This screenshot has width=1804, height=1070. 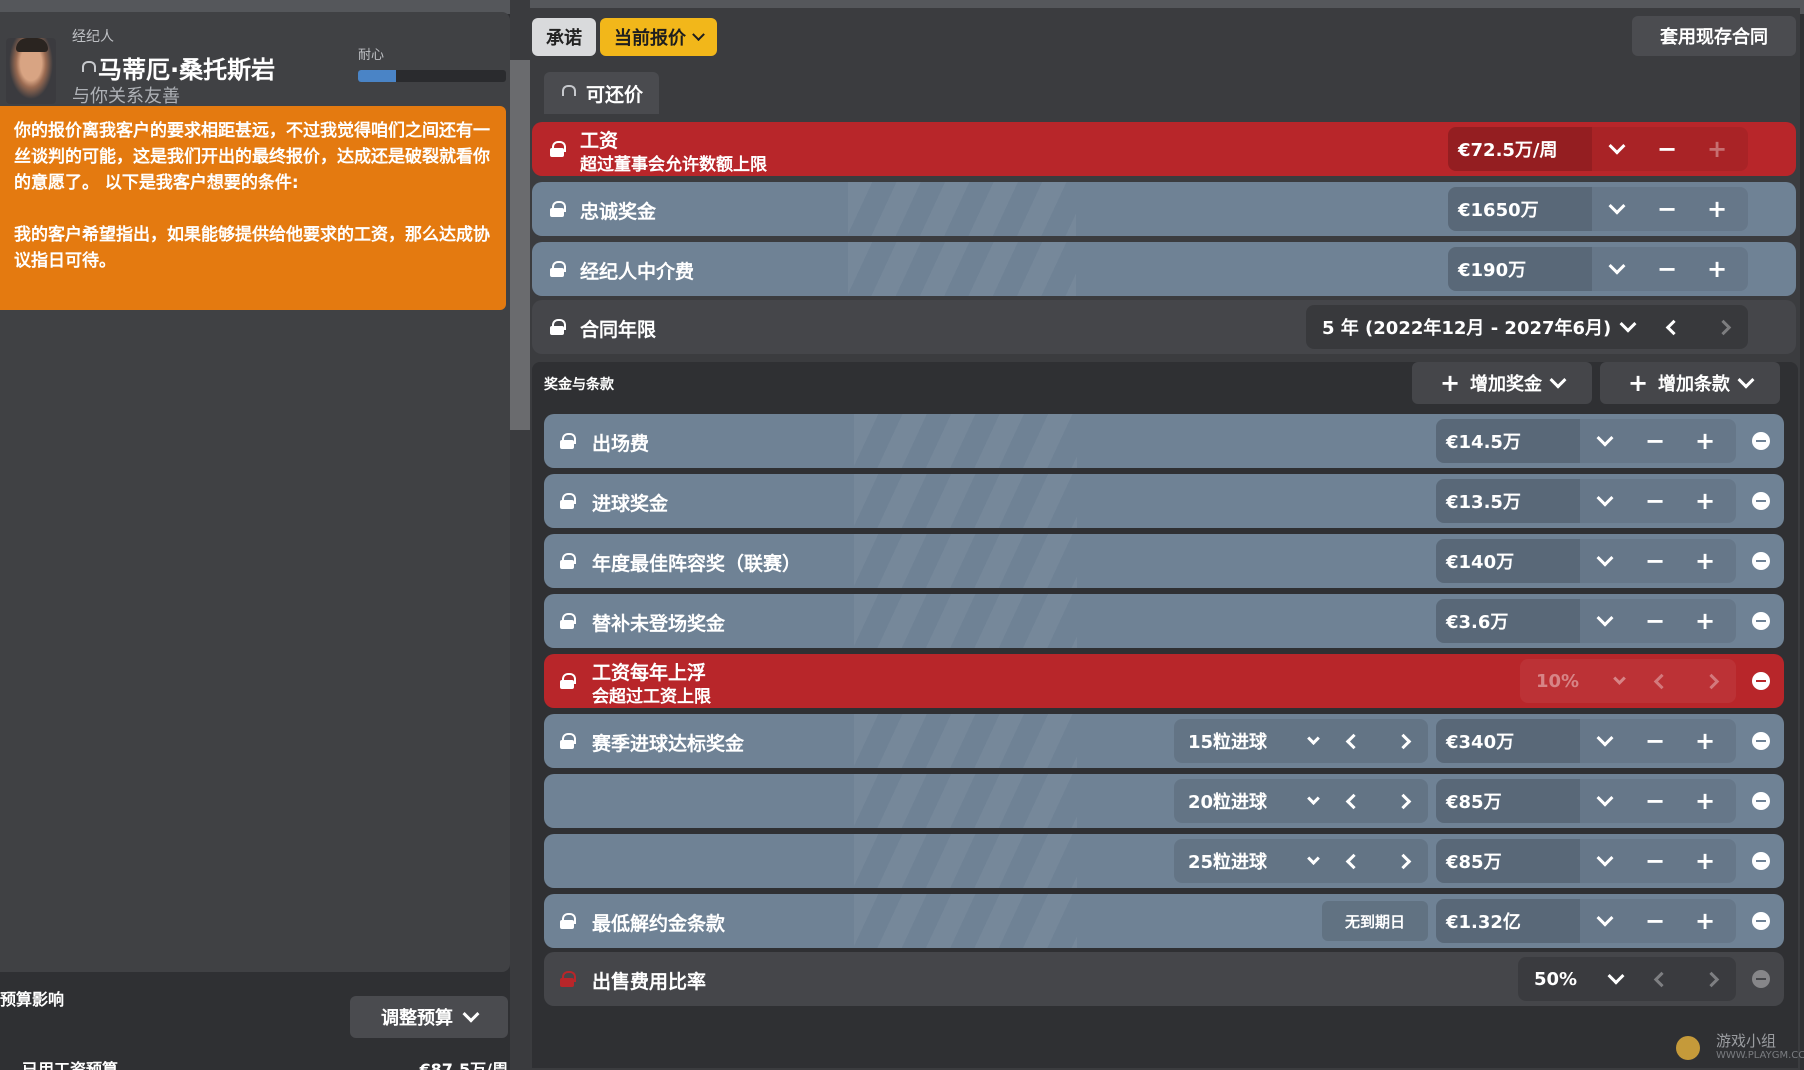 I want to click on unused-sub-dropdown-button, so click(x=1605, y=621).